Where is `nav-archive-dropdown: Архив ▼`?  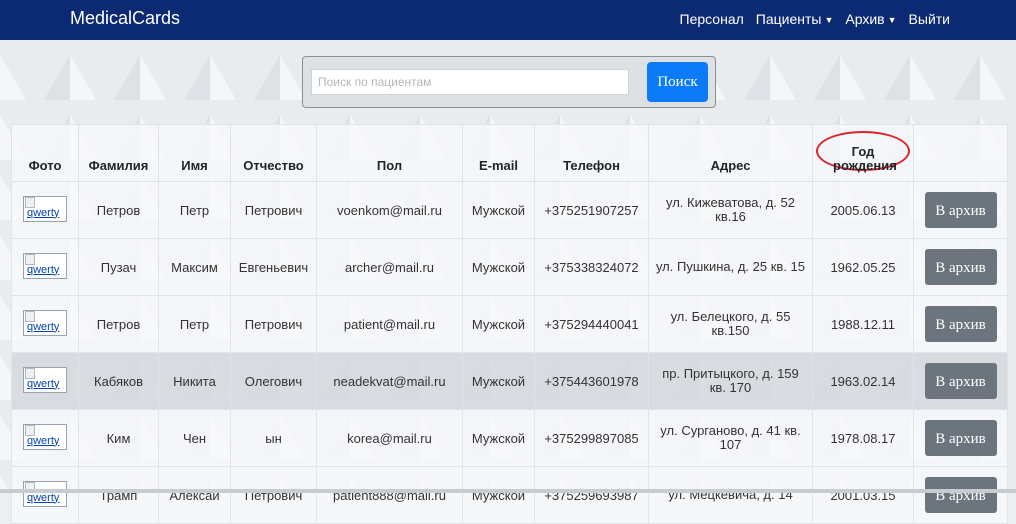
nav-archive-dropdown: Архив ▼ is located at coordinates (870, 19).